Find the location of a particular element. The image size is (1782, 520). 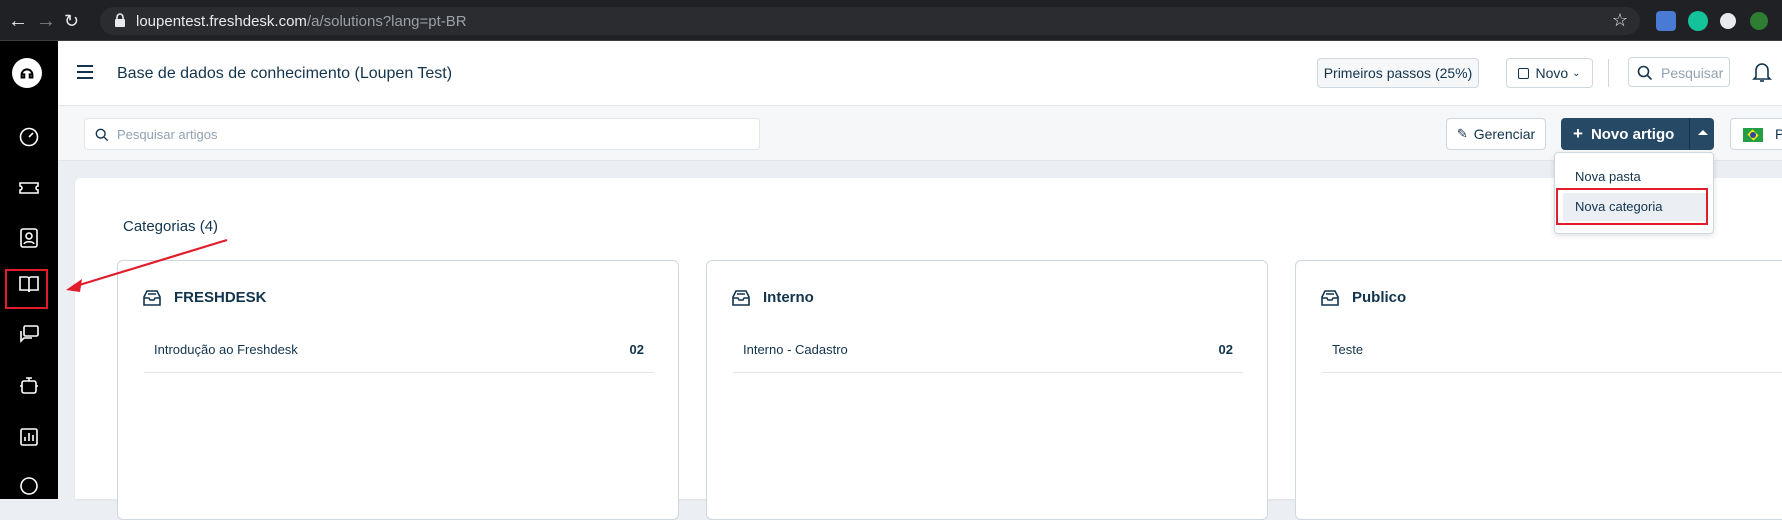

annotation-arrow is located at coordinates (147, 265).